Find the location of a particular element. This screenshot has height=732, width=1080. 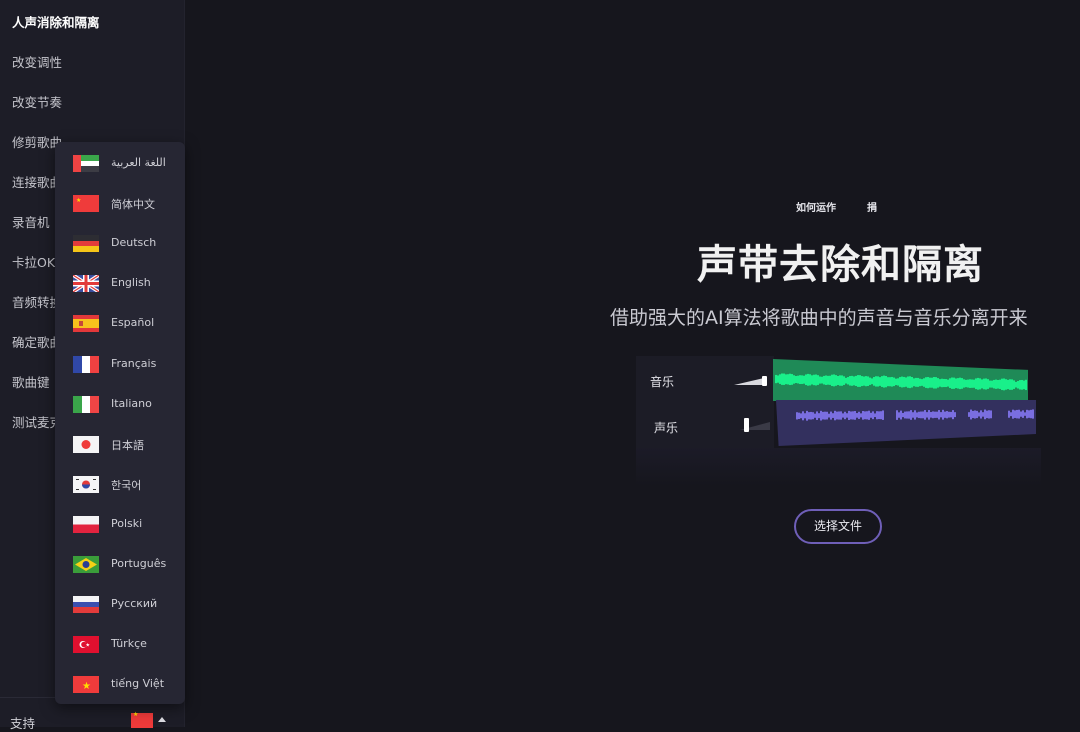

language-label: Italiano is located at coordinates (131, 403).